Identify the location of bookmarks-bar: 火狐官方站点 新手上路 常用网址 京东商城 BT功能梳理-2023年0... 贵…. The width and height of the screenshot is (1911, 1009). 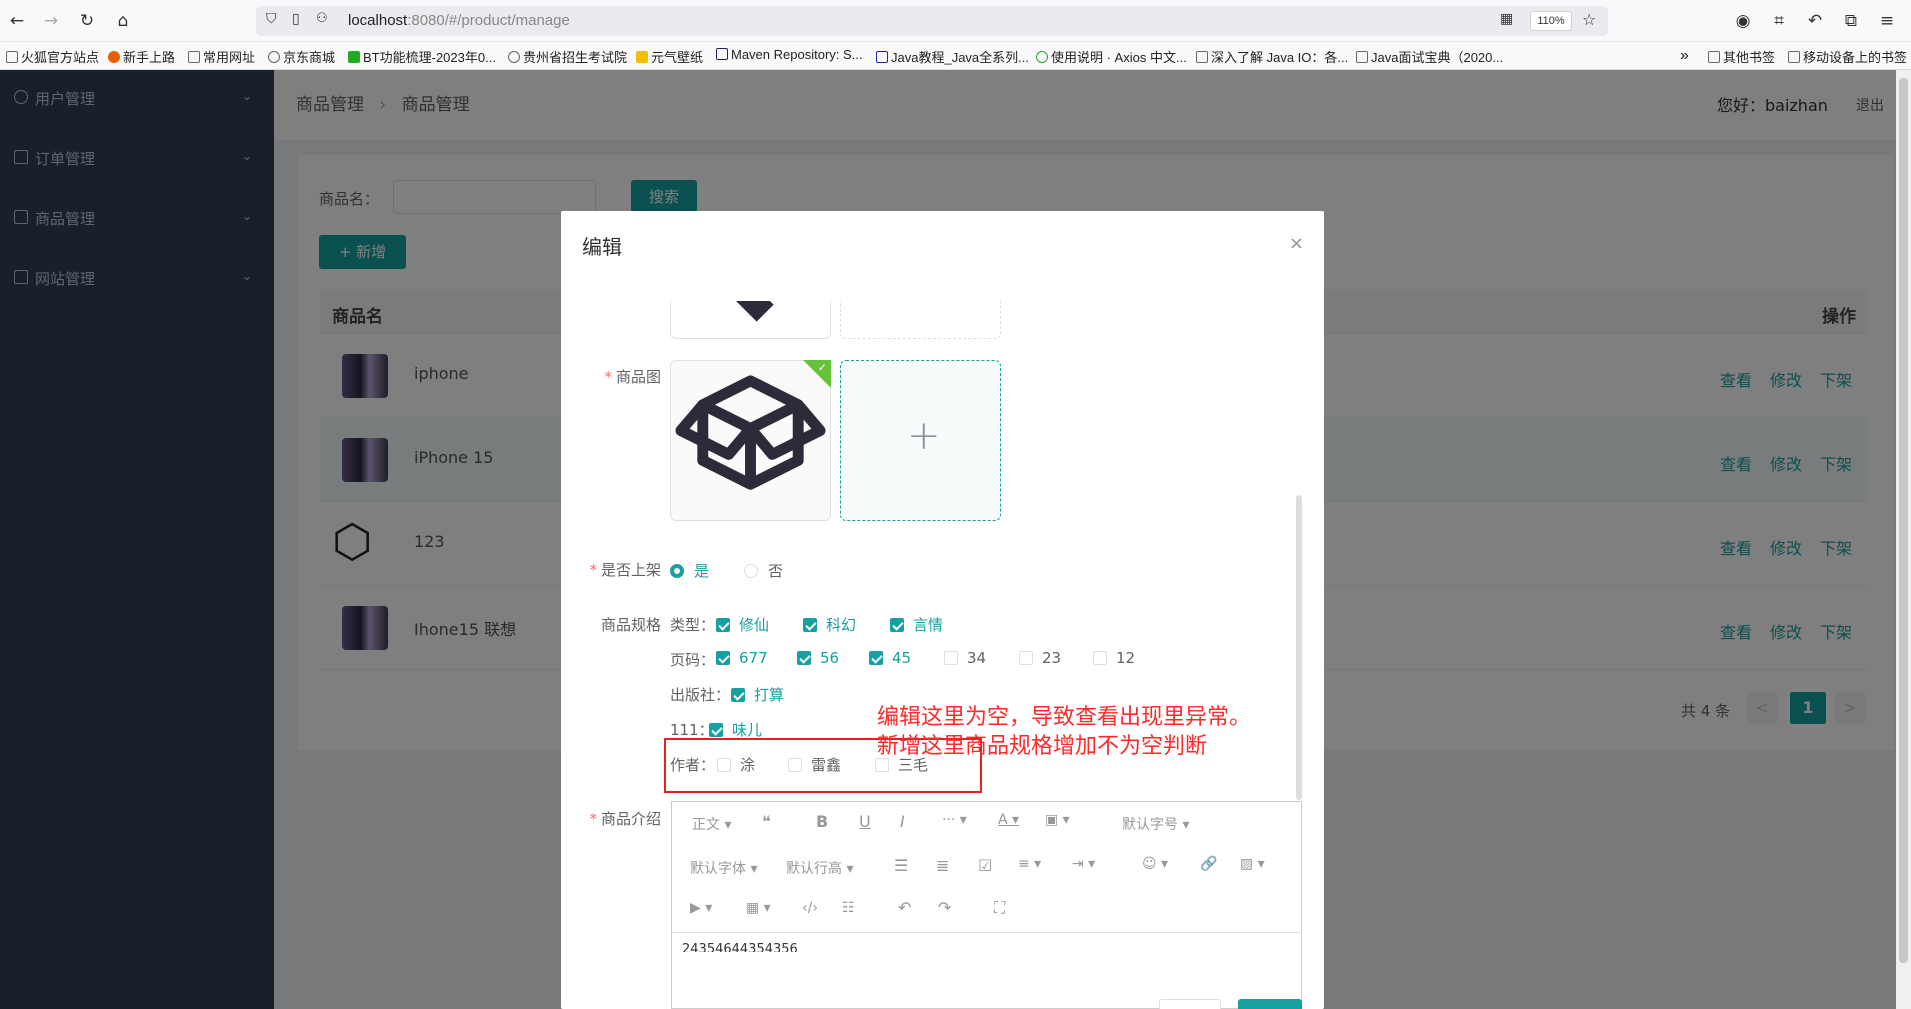
(955, 56).